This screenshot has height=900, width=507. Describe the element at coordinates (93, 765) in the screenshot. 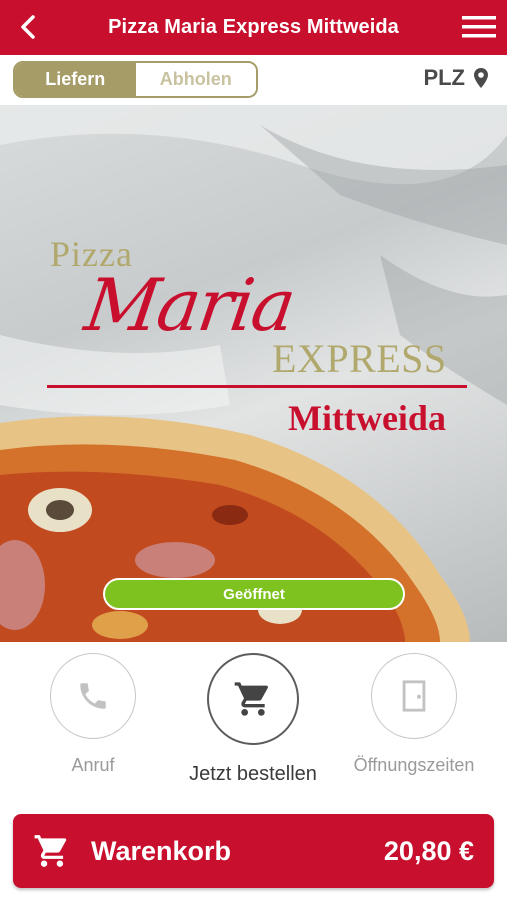

I see `call-label: Anruf` at that location.